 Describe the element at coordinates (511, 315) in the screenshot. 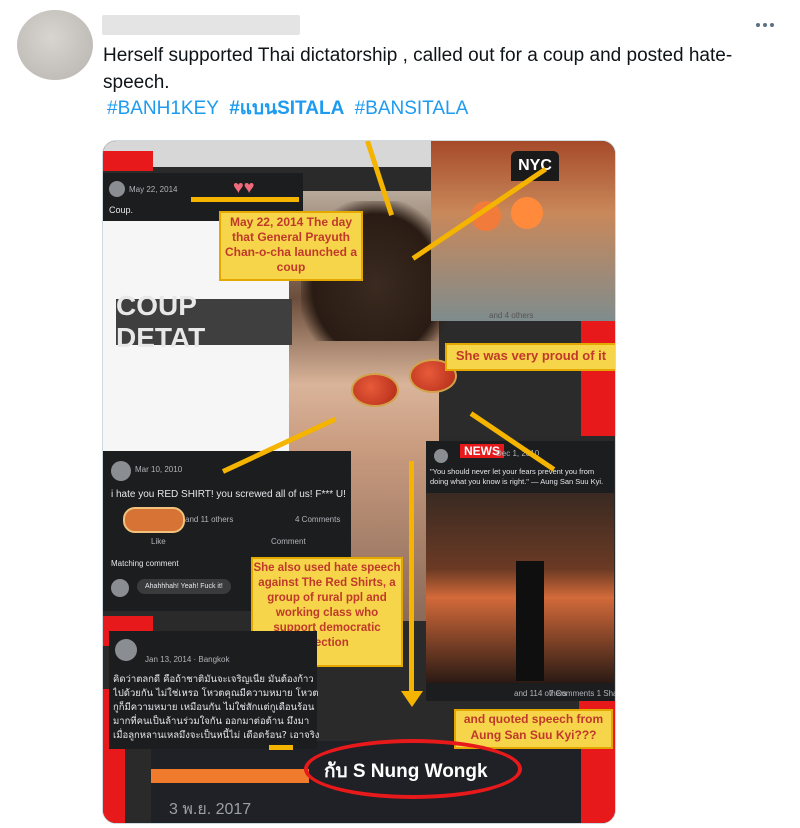

I see `reaction-count: and 4 others` at that location.